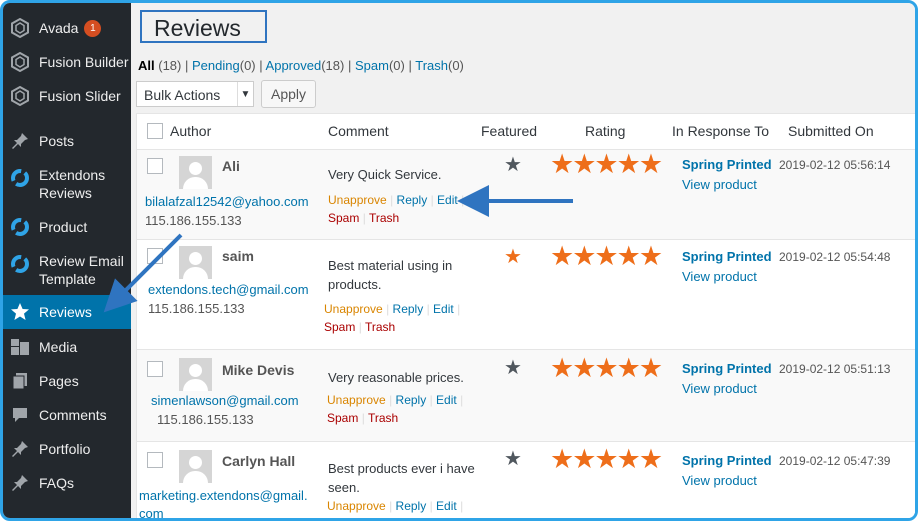 The width and height of the screenshot is (918, 521). I want to click on column-rating: Rating, so click(605, 131).